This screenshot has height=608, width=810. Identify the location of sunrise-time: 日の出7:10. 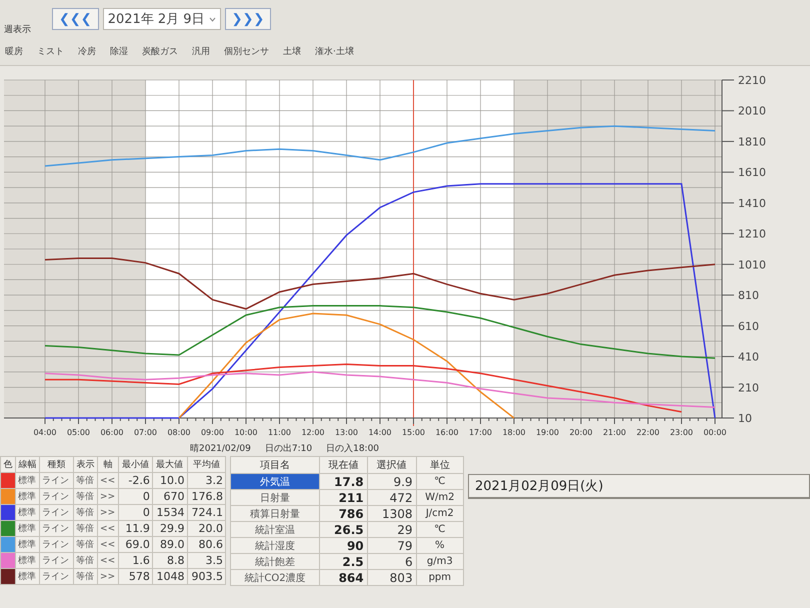
(288, 448).